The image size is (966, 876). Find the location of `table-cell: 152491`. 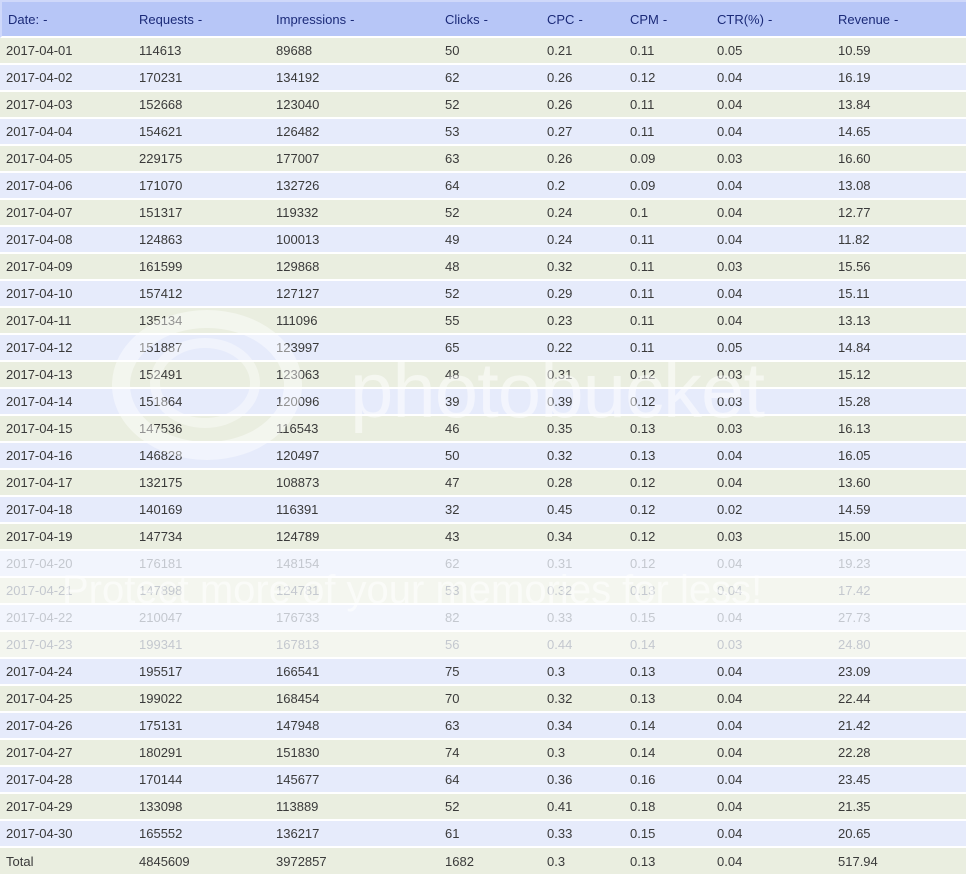

table-cell: 152491 is located at coordinates (201, 375).